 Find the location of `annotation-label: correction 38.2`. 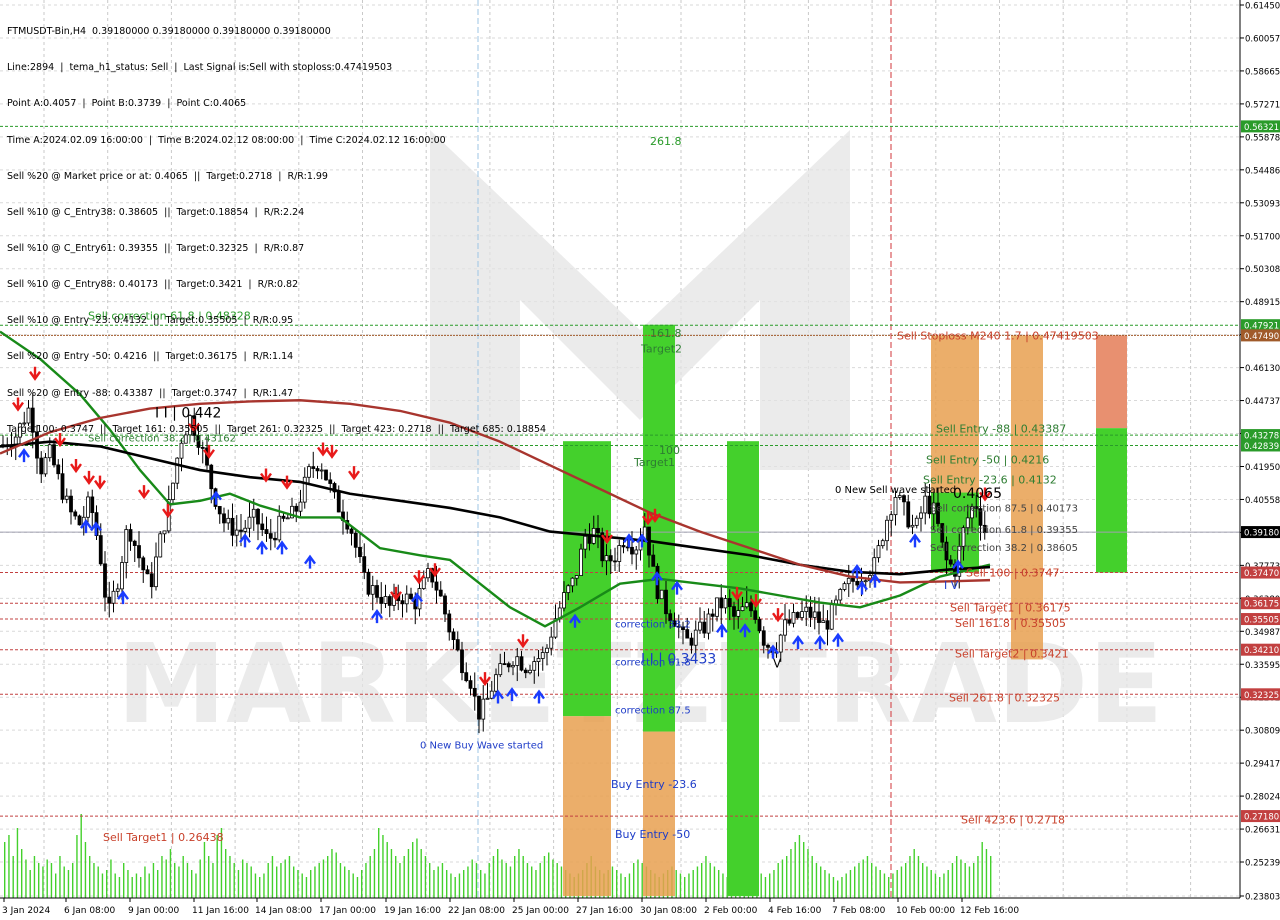

annotation-label: correction 38.2 is located at coordinates (653, 625).